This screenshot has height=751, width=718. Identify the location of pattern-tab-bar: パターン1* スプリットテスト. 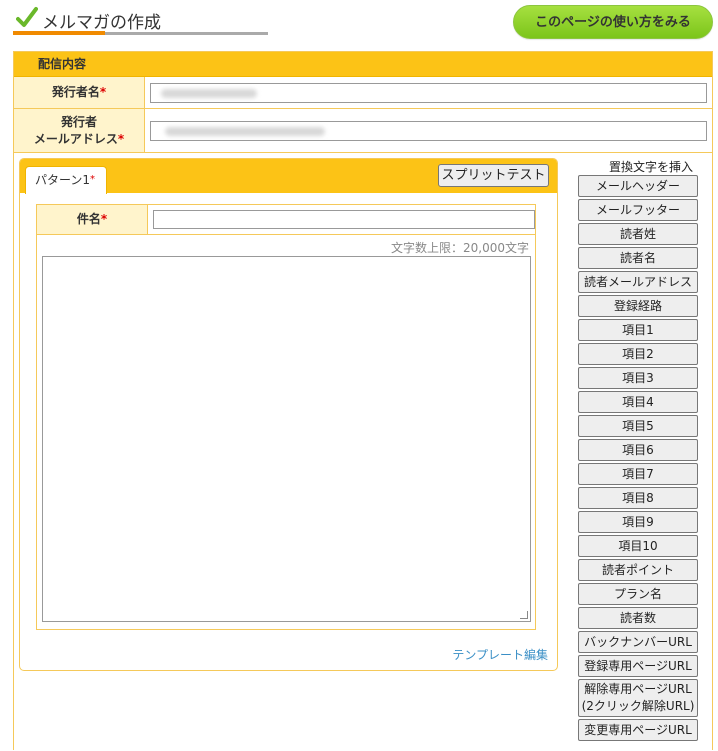
(288, 176).